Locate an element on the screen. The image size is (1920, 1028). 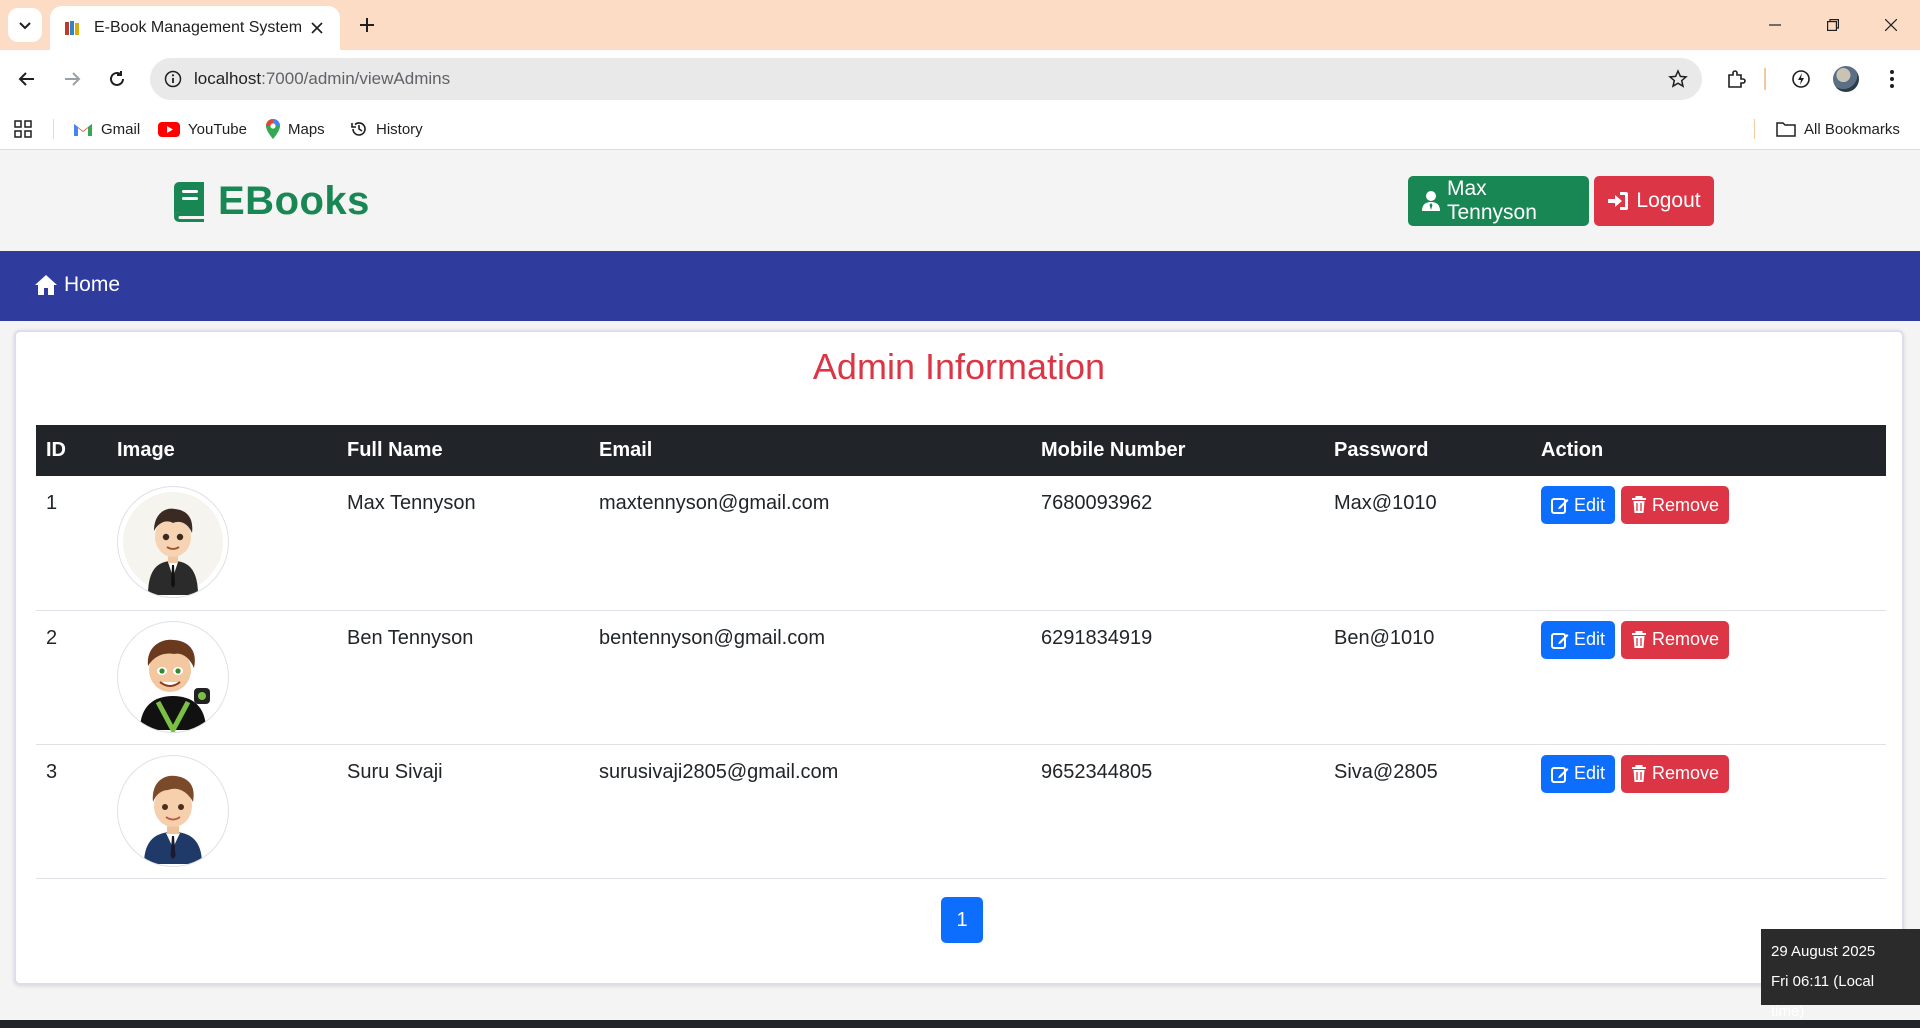
tab-title: E-Book Management System is located at coordinates (198, 27).